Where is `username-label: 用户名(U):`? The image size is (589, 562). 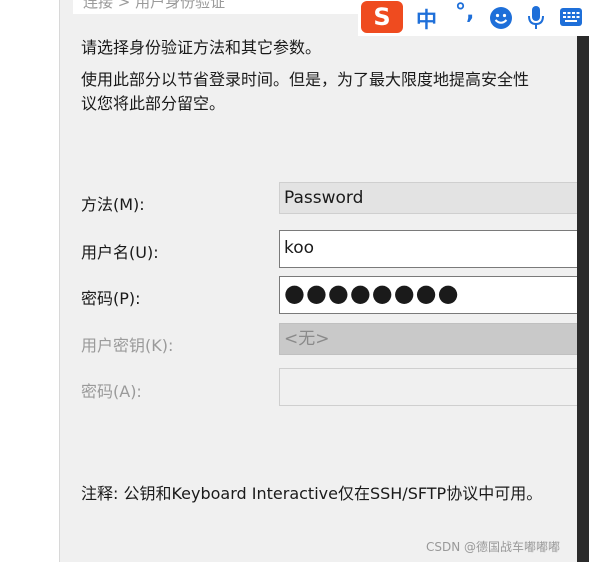
username-label: 用户名(U): is located at coordinates (120, 252).